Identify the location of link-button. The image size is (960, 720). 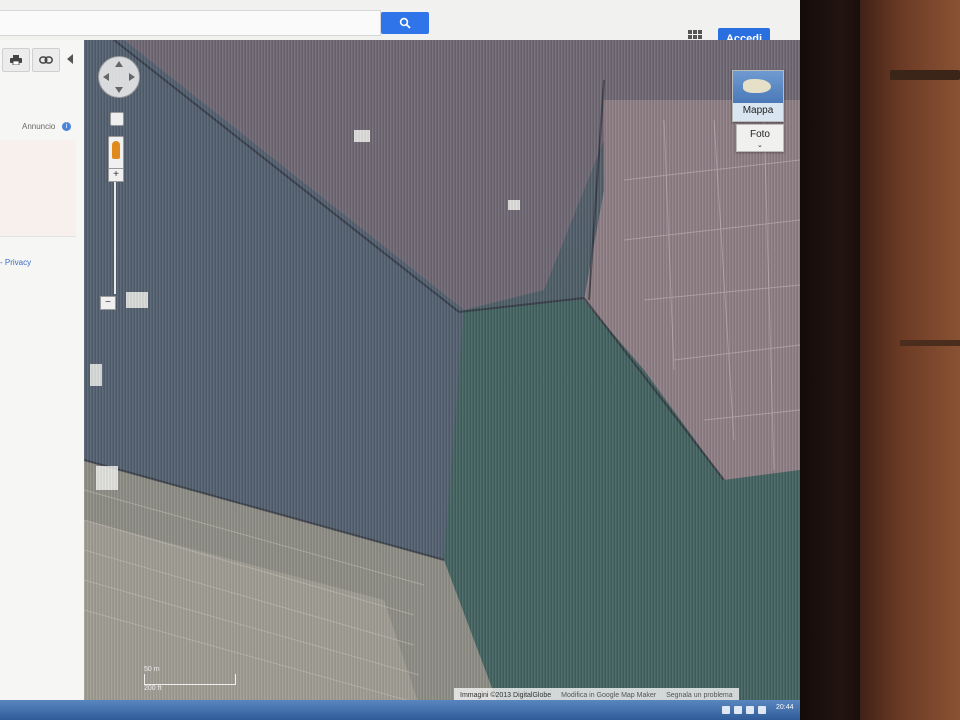
(46, 60).